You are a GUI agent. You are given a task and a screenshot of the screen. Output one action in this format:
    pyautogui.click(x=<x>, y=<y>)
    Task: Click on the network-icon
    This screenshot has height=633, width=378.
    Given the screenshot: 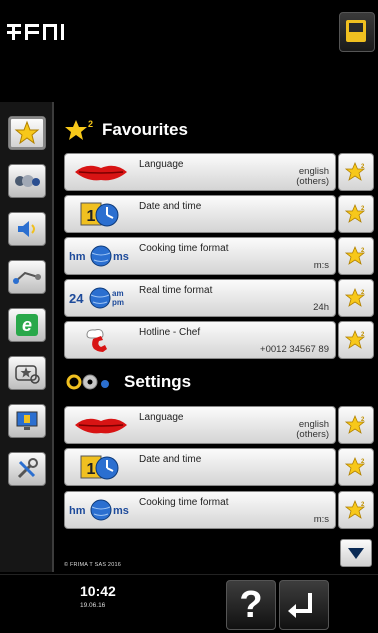 What is the action you would take?
    pyautogui.click(x=27, y=277)
    